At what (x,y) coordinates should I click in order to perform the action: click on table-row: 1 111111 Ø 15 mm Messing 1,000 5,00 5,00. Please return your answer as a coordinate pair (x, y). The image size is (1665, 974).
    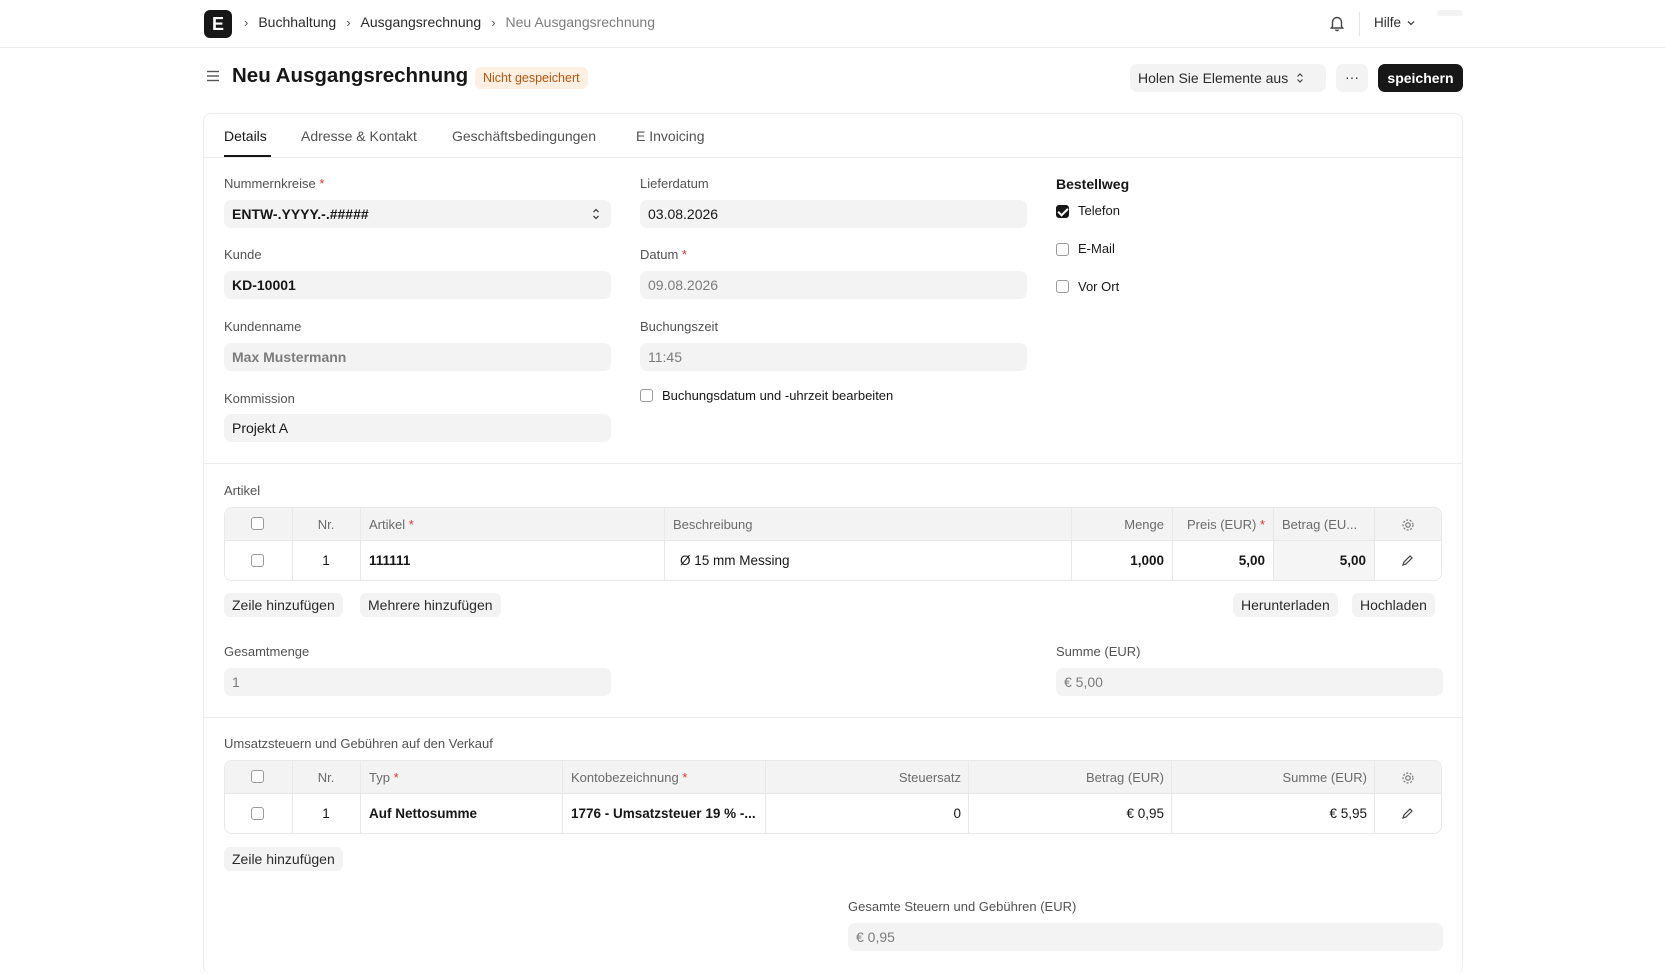
    Looking at the image, I should click on (833, 560).